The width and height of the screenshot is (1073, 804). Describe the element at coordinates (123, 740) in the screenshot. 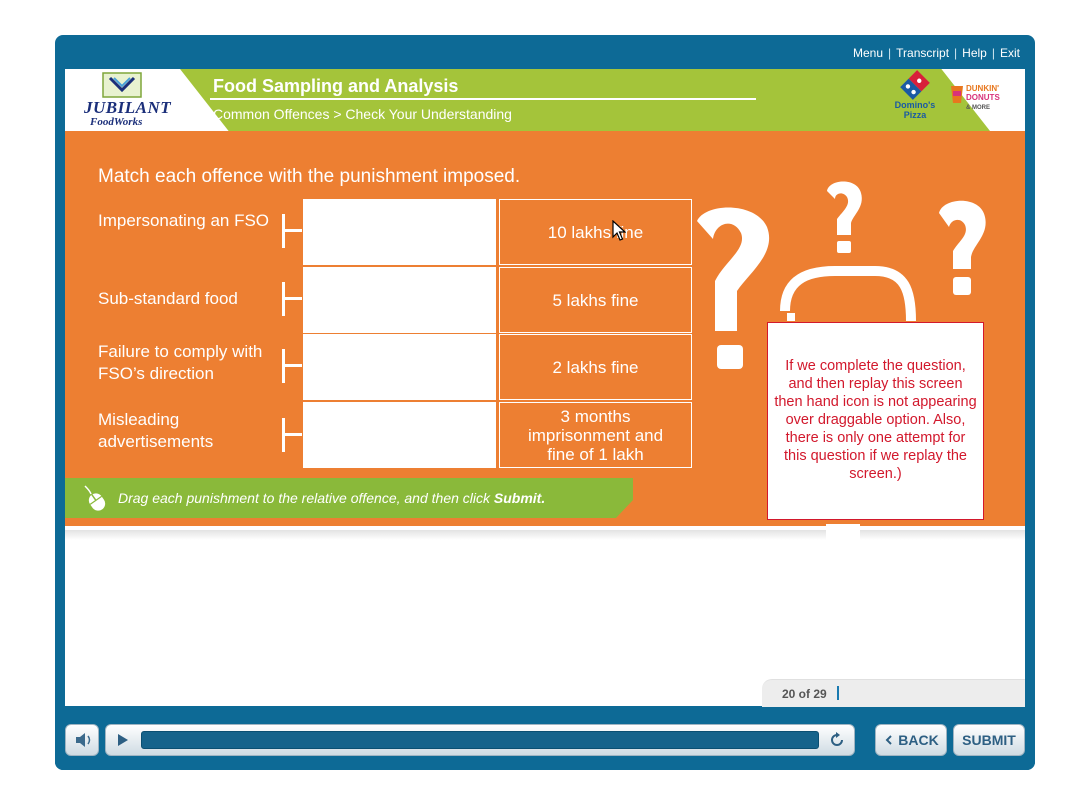

I see `play-icon` at that location.